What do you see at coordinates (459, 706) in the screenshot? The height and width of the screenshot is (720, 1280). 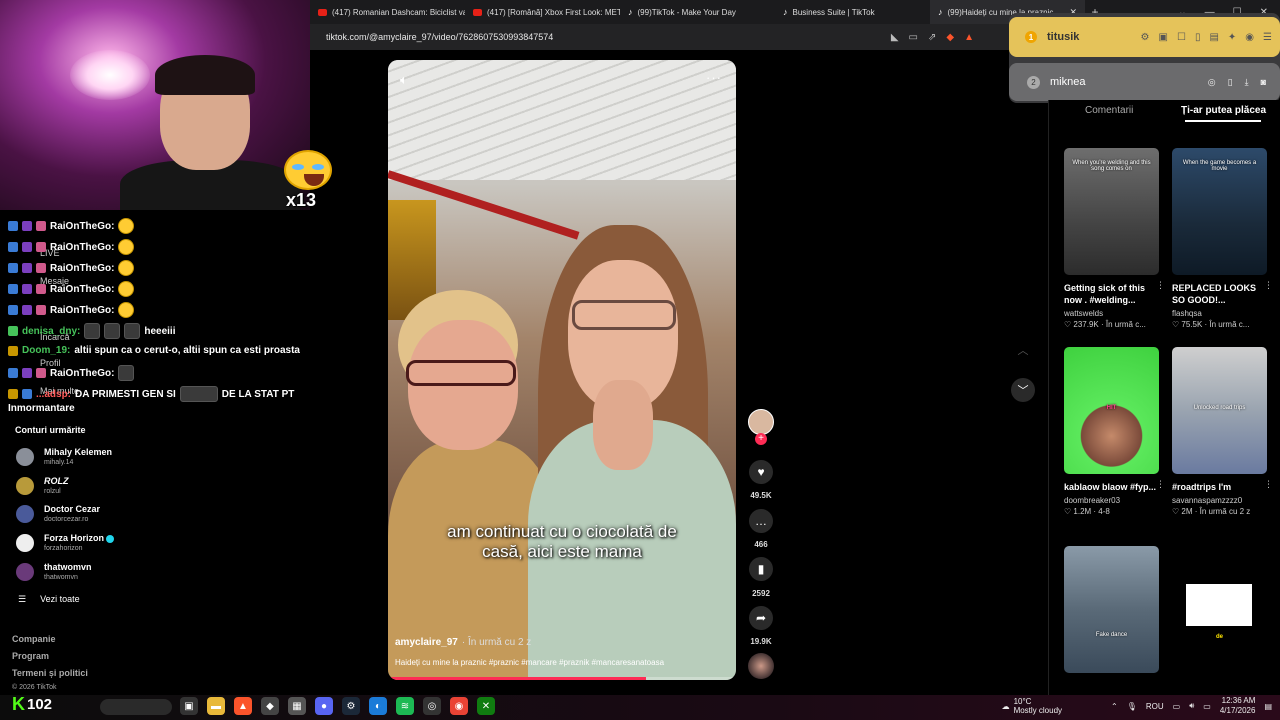 I see `chrome-icon: ◉` at bounding box center [459, 706].